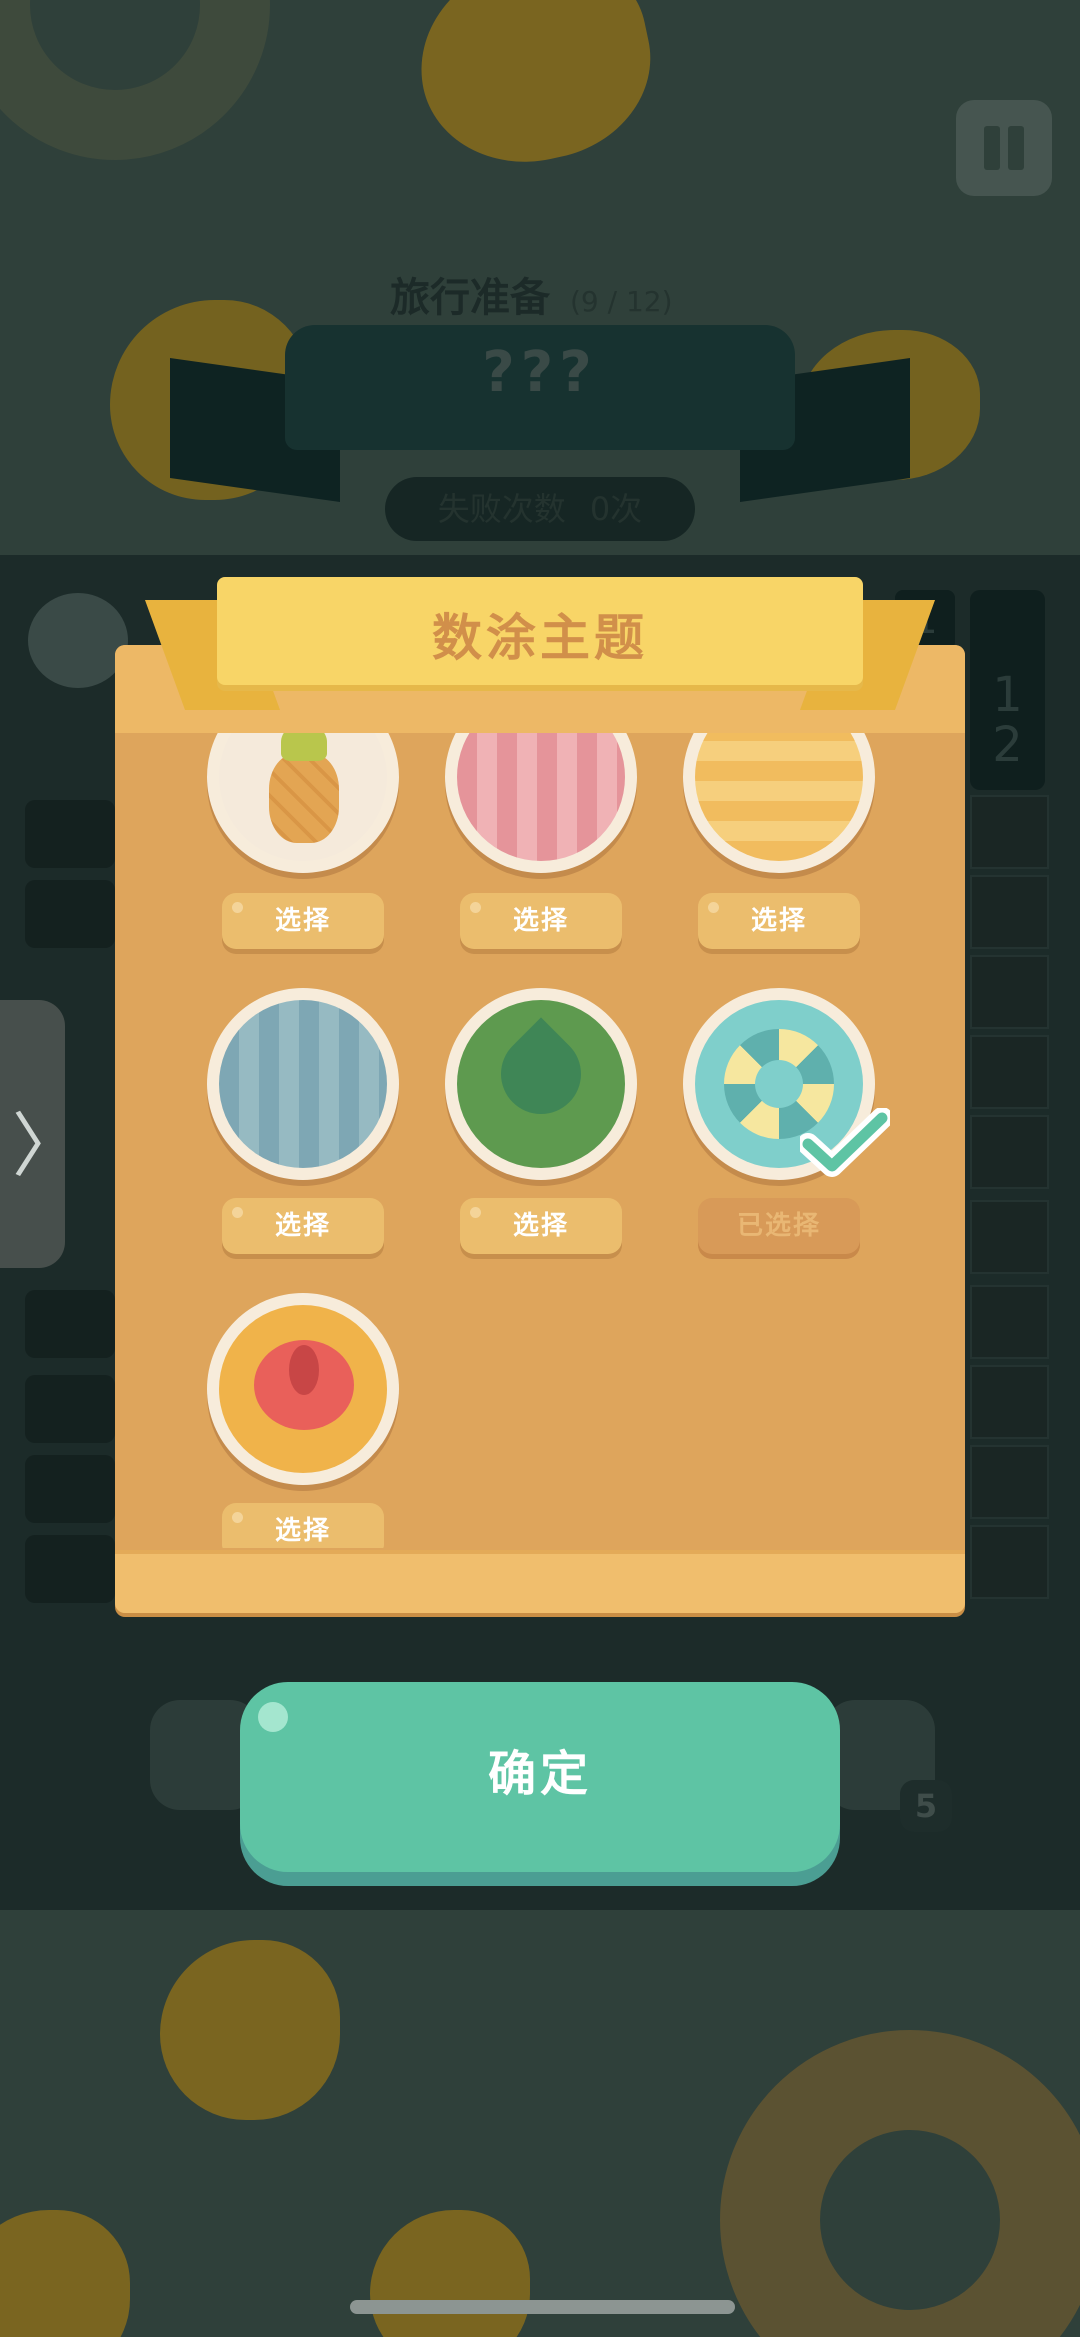 The width and height of the screenshot is (1080, 2337). I want to click on theme-blue-check, so click(303, 1084).